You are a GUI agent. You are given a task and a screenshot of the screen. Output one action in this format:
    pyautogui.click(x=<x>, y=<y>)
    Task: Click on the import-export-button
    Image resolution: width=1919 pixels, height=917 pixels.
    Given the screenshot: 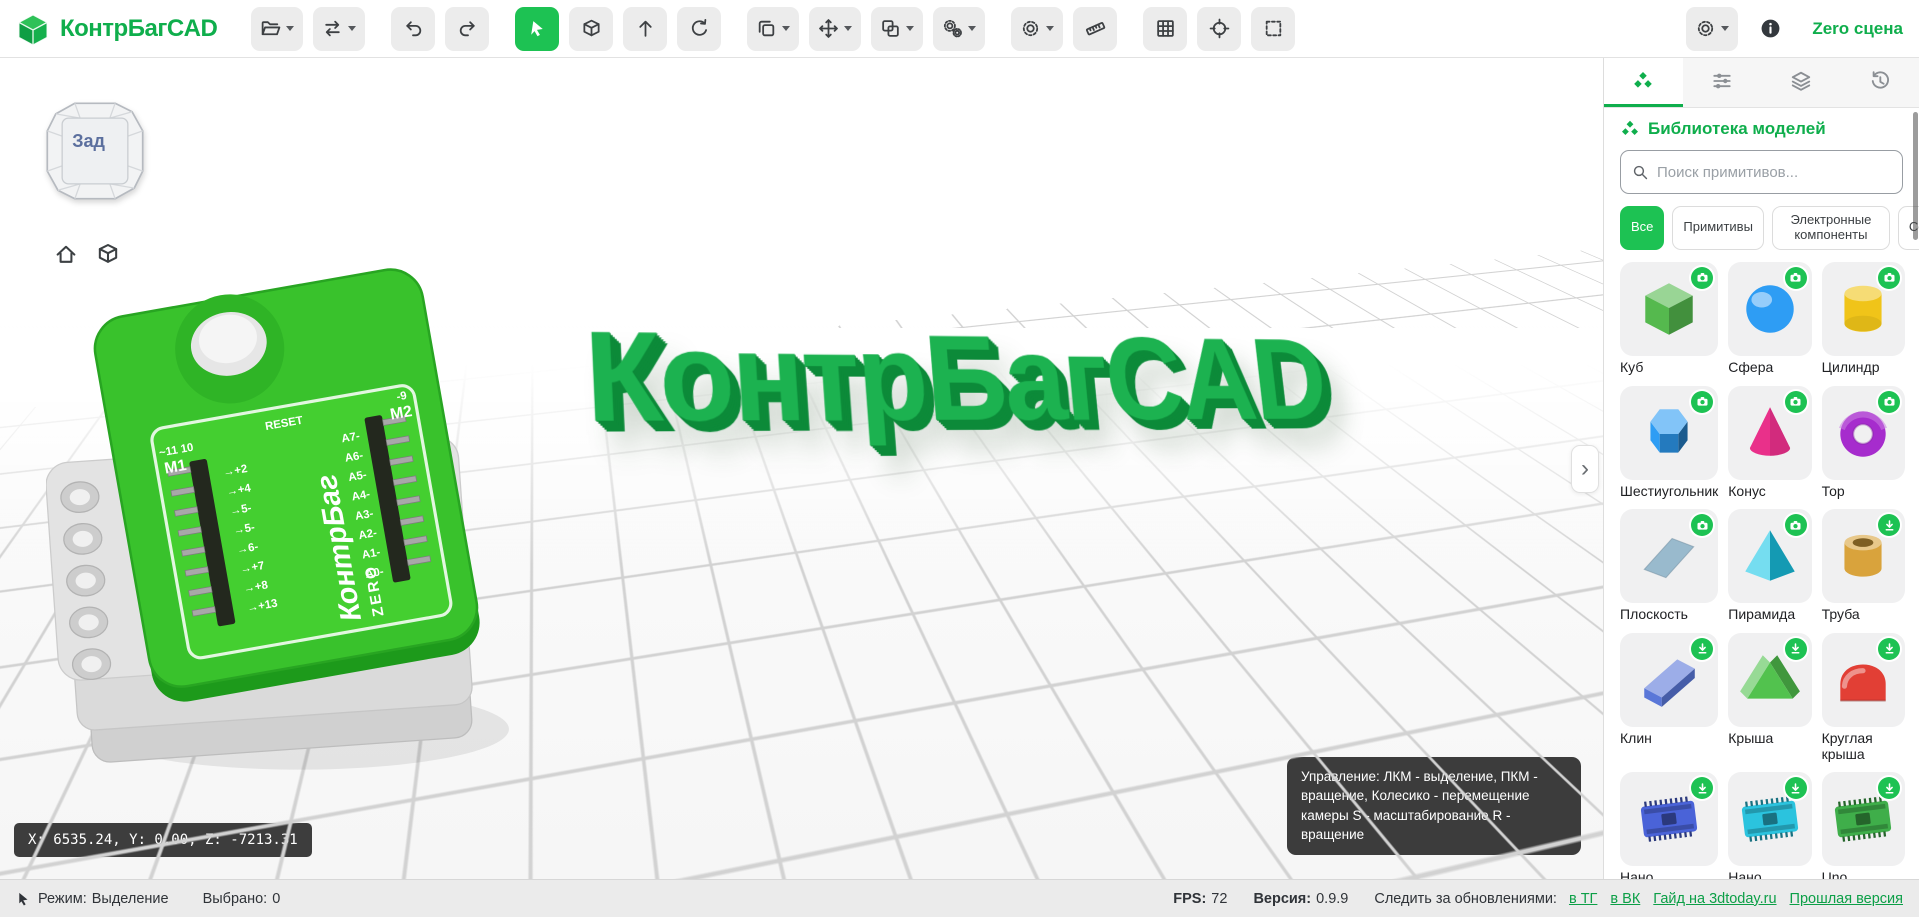 What is the action you would take?
    pyautogui.click(x=339, y=28)
    